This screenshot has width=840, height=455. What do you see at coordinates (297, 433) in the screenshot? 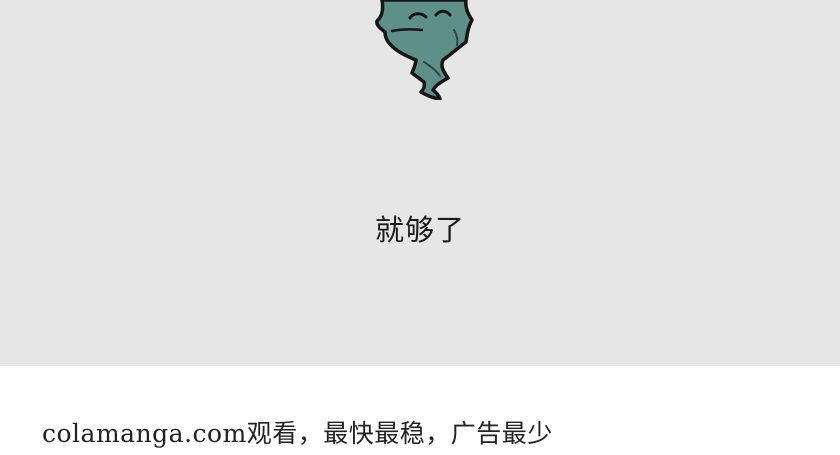
I see `promo-text: colamanga.com观看，最快最稳，广告最少` at bounding box center [297, 433].